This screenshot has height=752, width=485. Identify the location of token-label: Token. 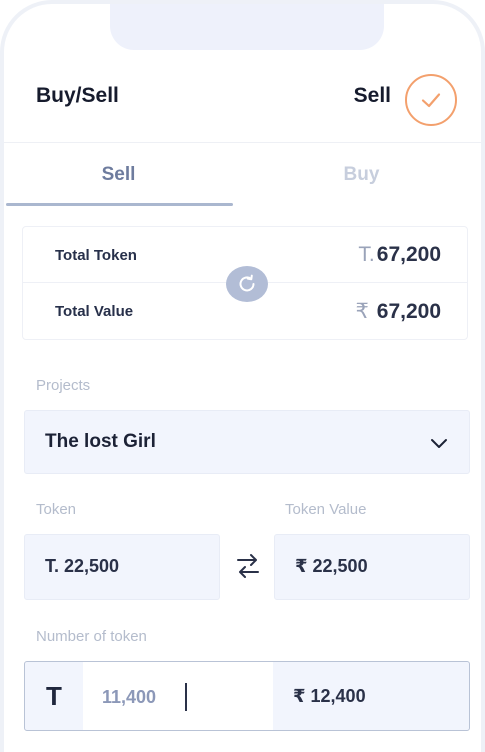
(56, 509).